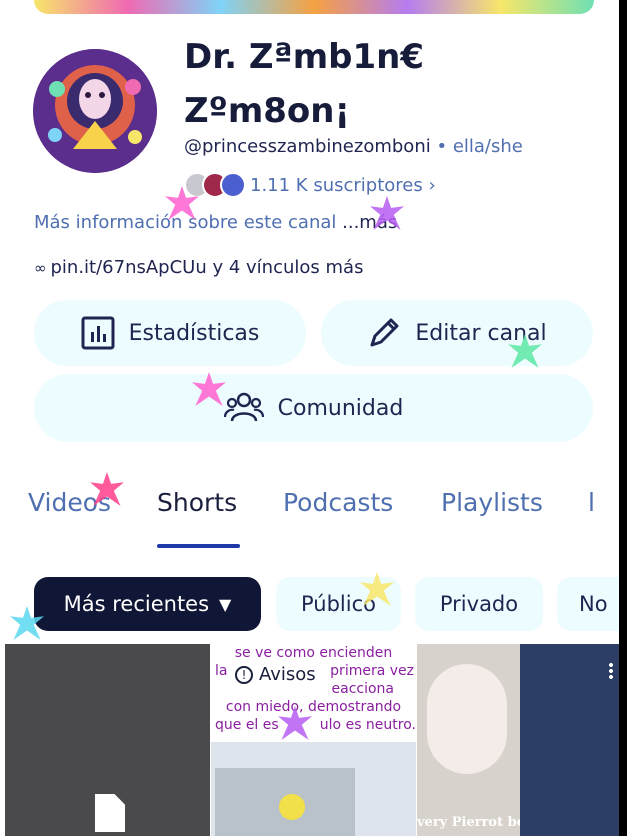 The height and width of the screenshot is (836, 627). What do you see at coordinates (233, 185) in the screenshot?
I see `subscriber-avatar` at bounding box center [233, 185].